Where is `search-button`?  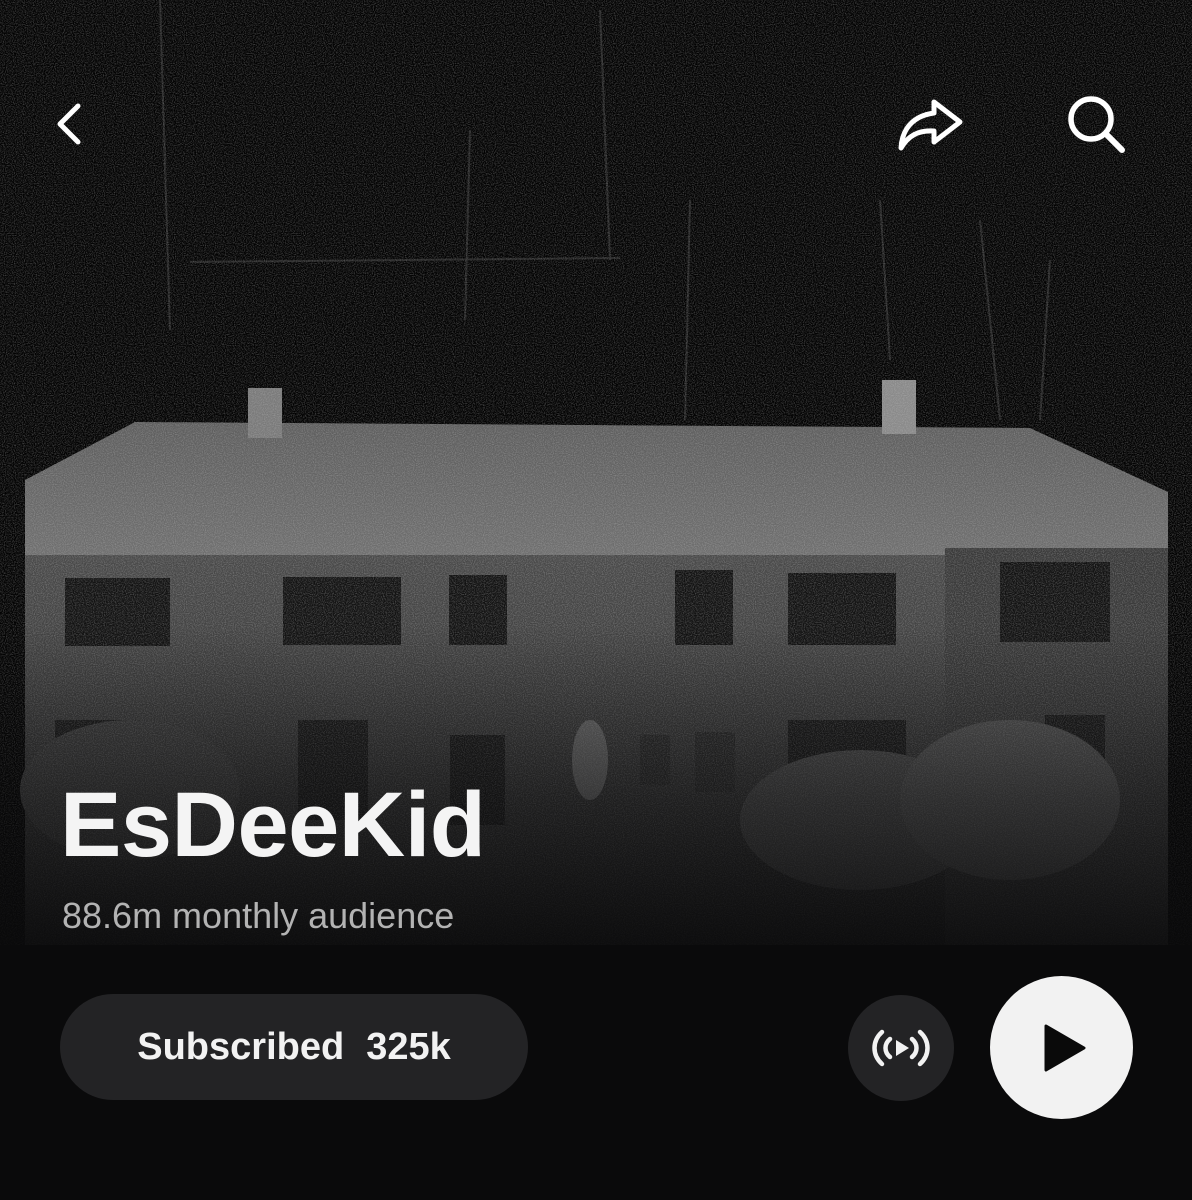
search-button is located at coordinates (1096, 124).